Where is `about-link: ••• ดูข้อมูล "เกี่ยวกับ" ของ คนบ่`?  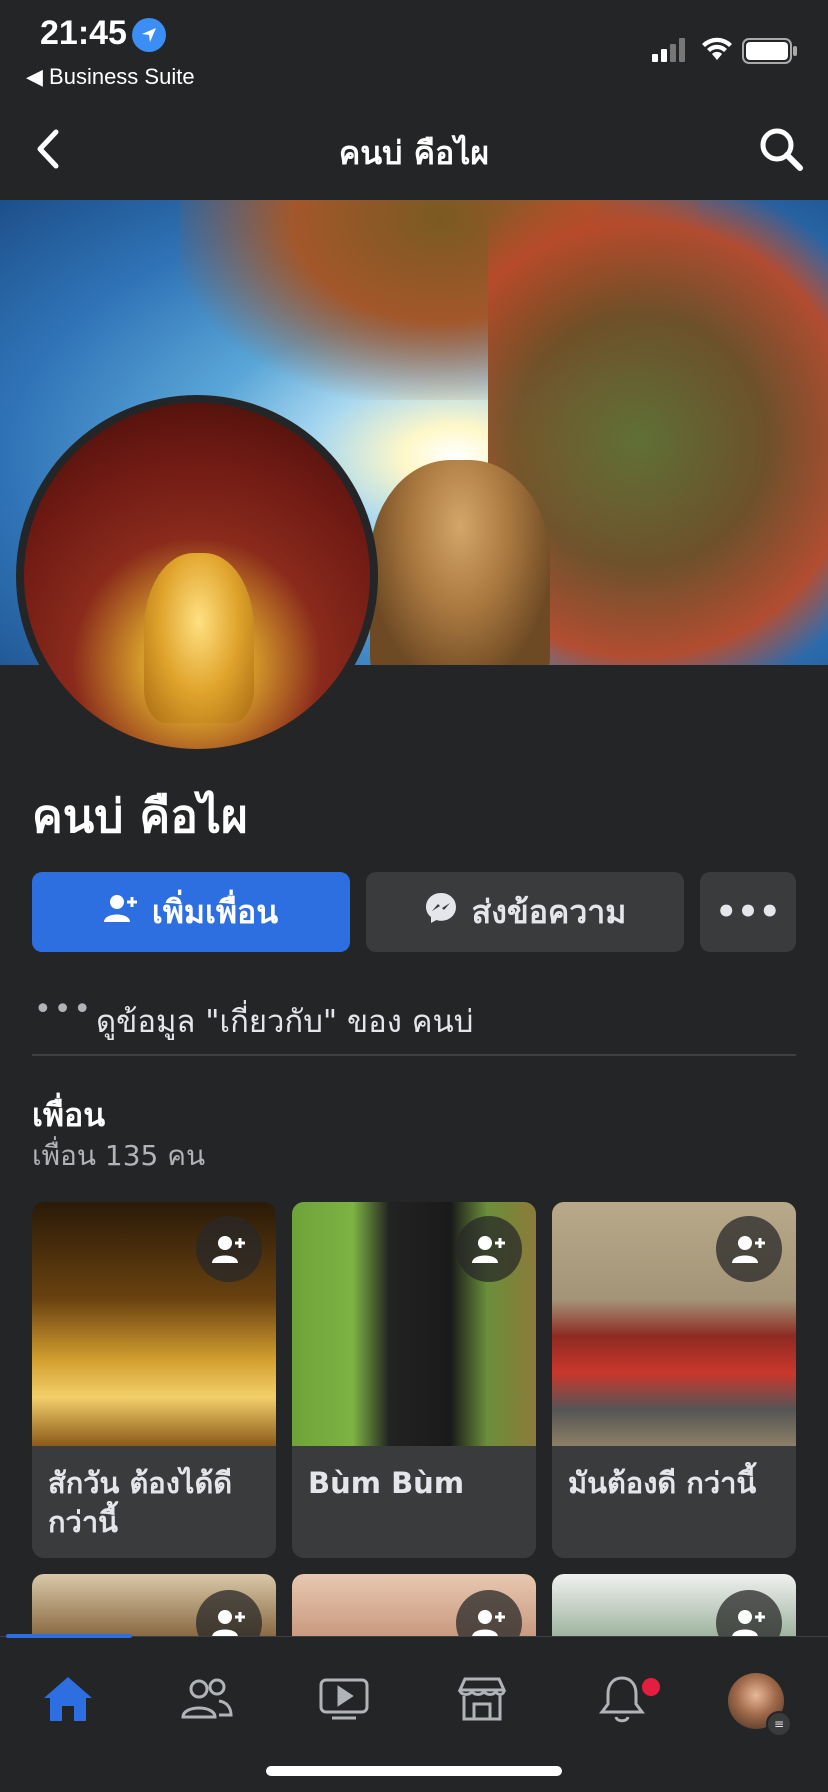 about-link: ••• ดูข้อมูล "เกี่ยวกับ" ของ คนบ่ is located at coordinates (414, 1020).